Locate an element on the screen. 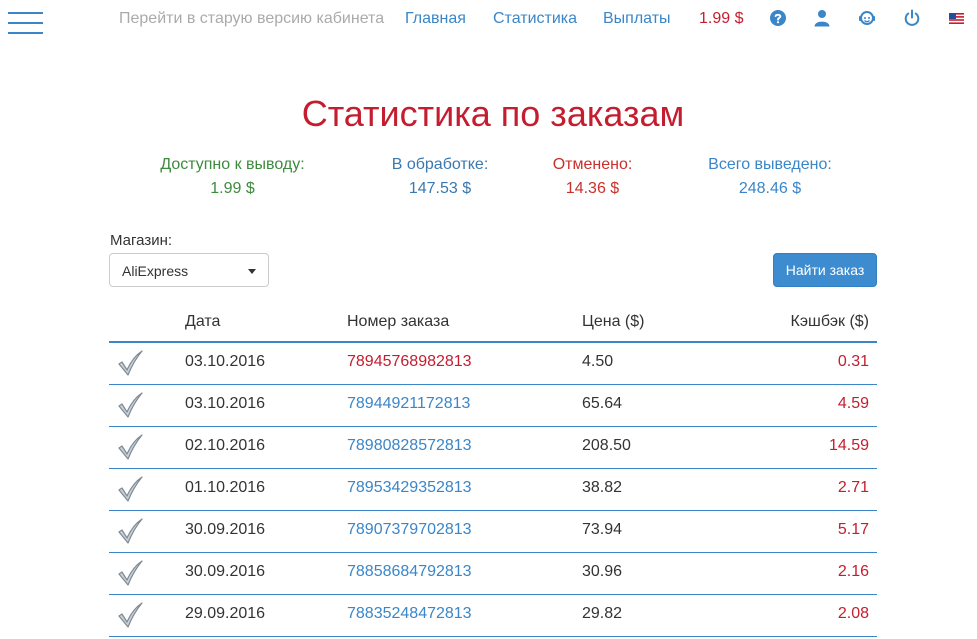  table-row: 02.10.2016 78980828572813 208.50 14.59 is located at coordinates (493, 448).